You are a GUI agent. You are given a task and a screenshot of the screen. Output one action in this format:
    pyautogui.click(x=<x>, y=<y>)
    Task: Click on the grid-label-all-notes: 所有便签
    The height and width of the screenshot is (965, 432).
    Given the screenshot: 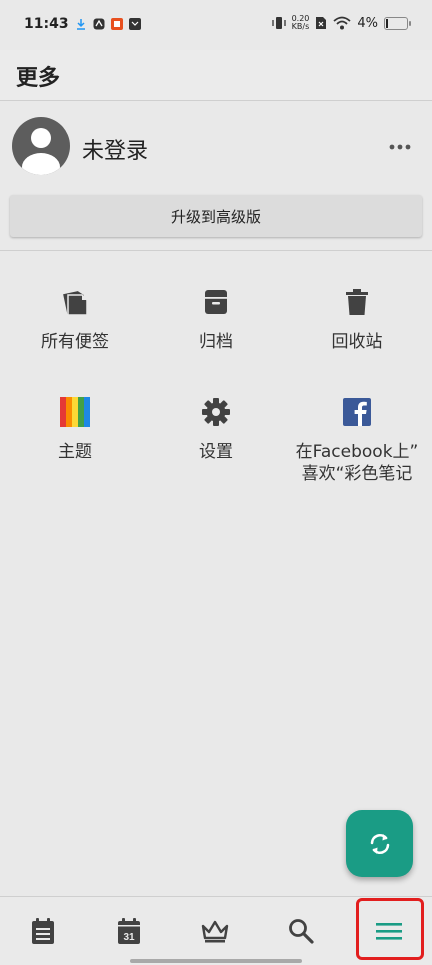 What is the action you would take?
    pyautogui.click(x=75, y=342)
    